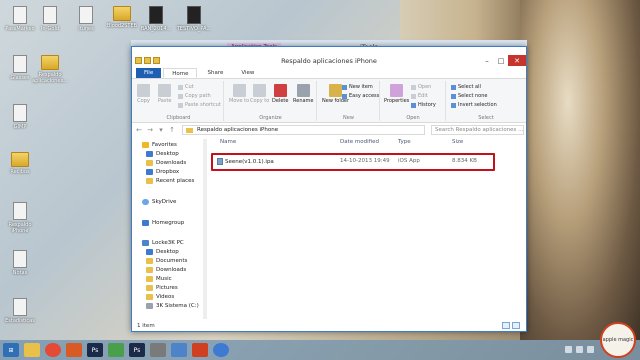 The width and height of the screenshot is (640, 360). I want to click on maximize-button: □, so click(501, 60).